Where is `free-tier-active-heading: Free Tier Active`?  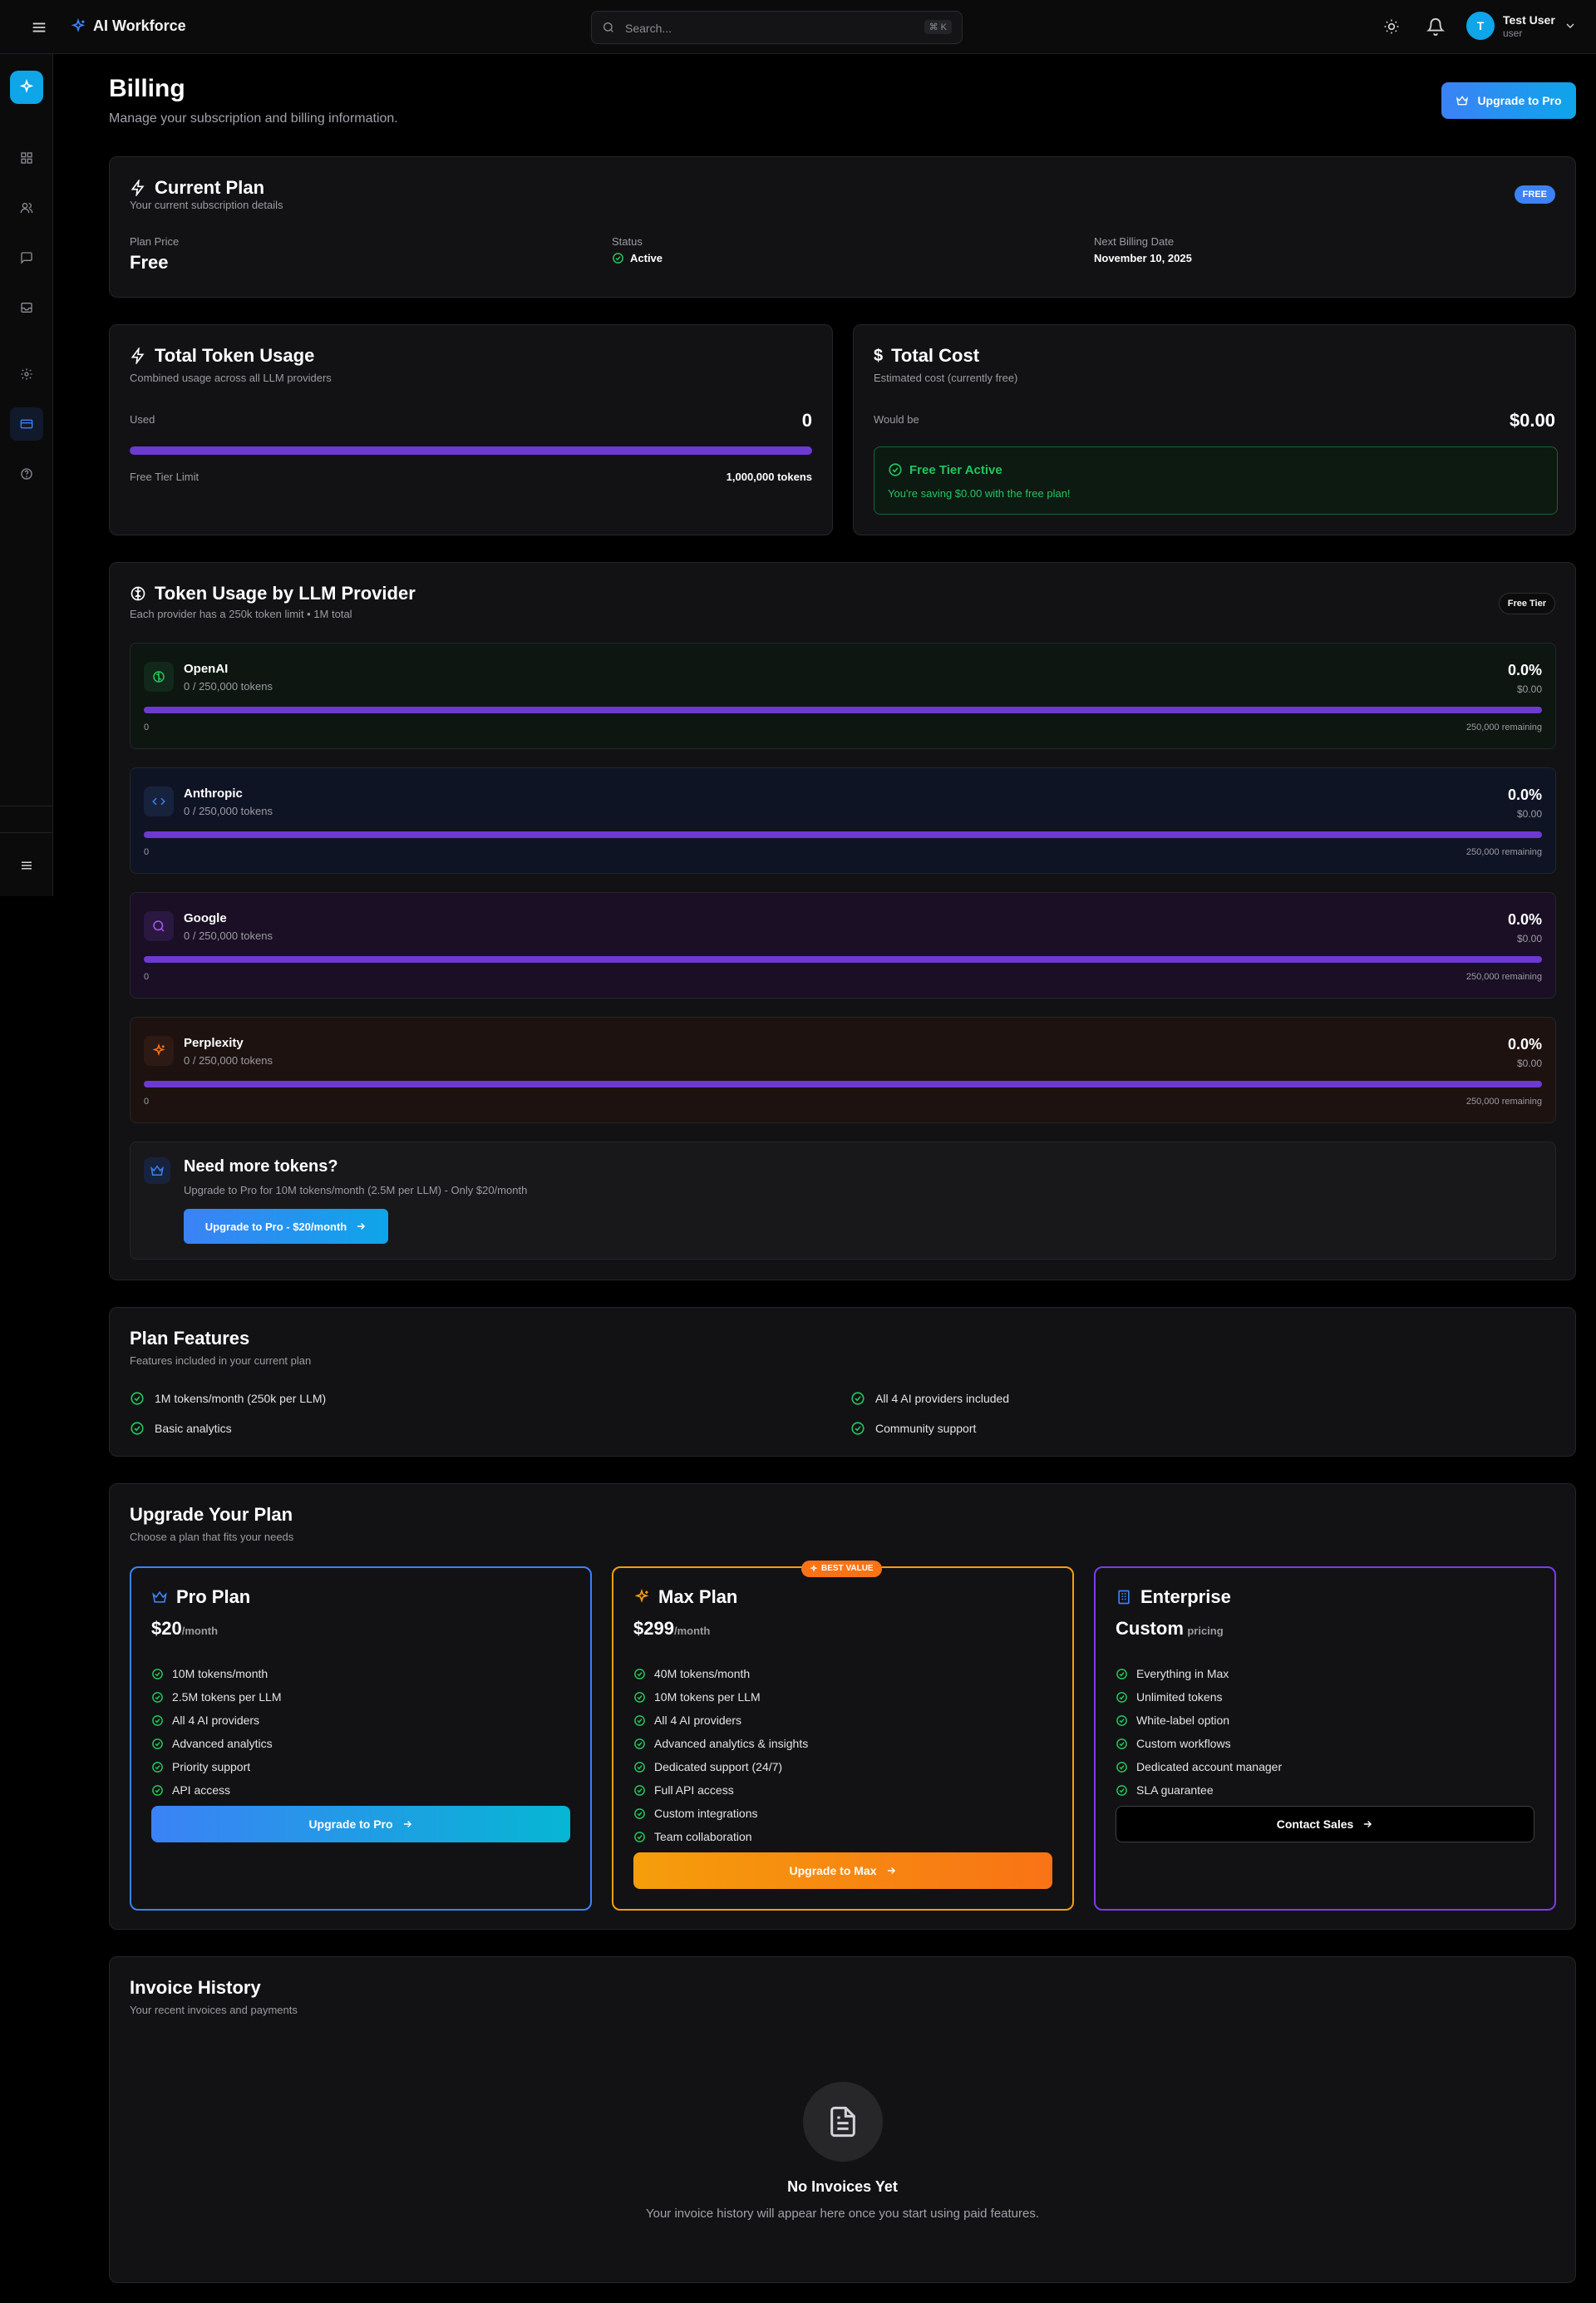 free-tier-active-heading: Free Tier Active is located at coordinates (945, 469).